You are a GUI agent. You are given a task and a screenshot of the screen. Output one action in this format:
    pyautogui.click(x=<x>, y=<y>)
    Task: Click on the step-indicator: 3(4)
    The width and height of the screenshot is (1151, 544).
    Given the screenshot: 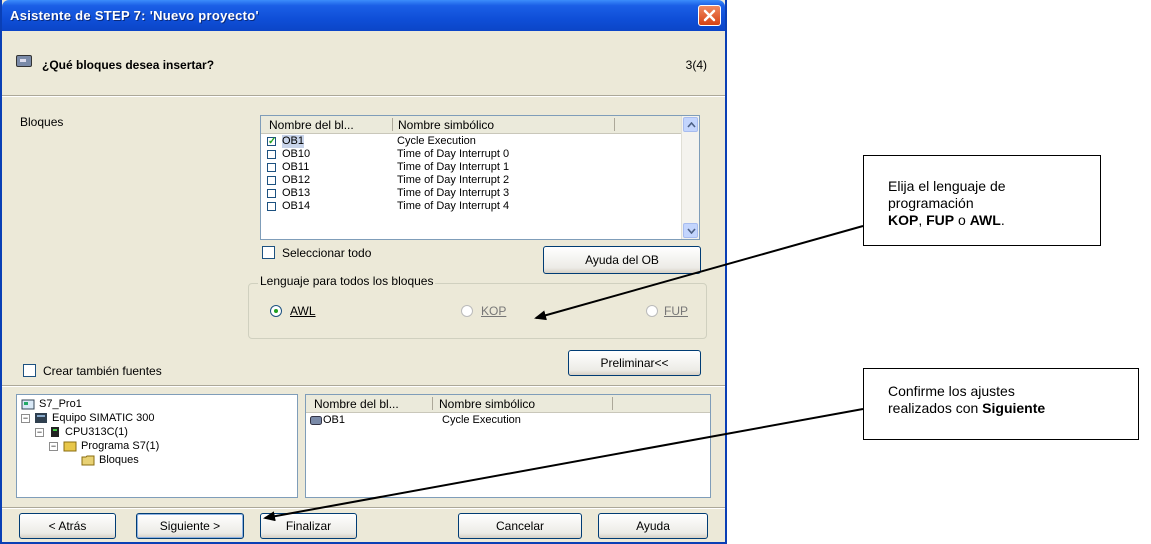 What is the action you would take?
    pyautogui.click(x=696, y=65)
    